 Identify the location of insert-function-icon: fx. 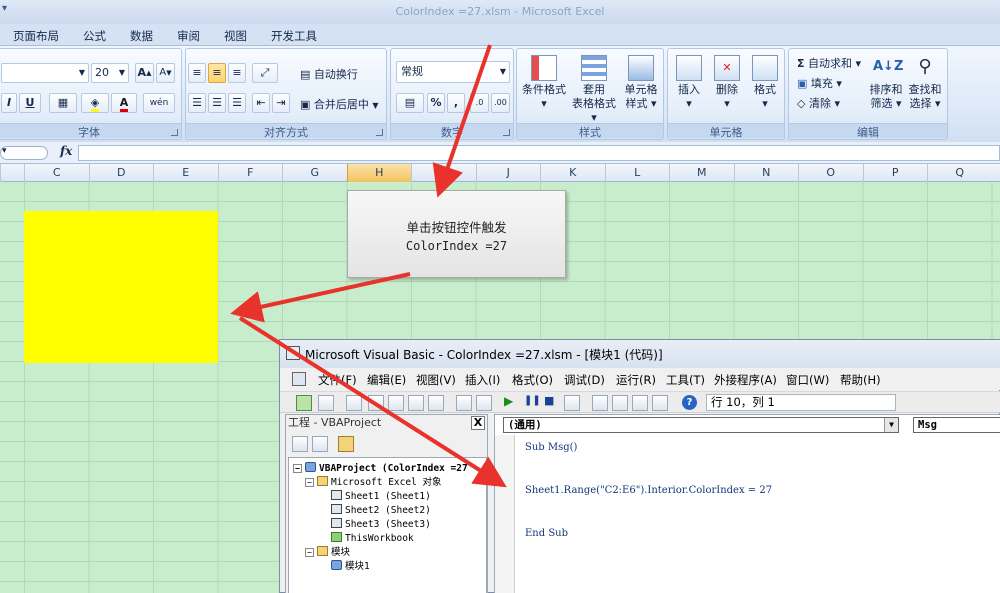
(66, 151).